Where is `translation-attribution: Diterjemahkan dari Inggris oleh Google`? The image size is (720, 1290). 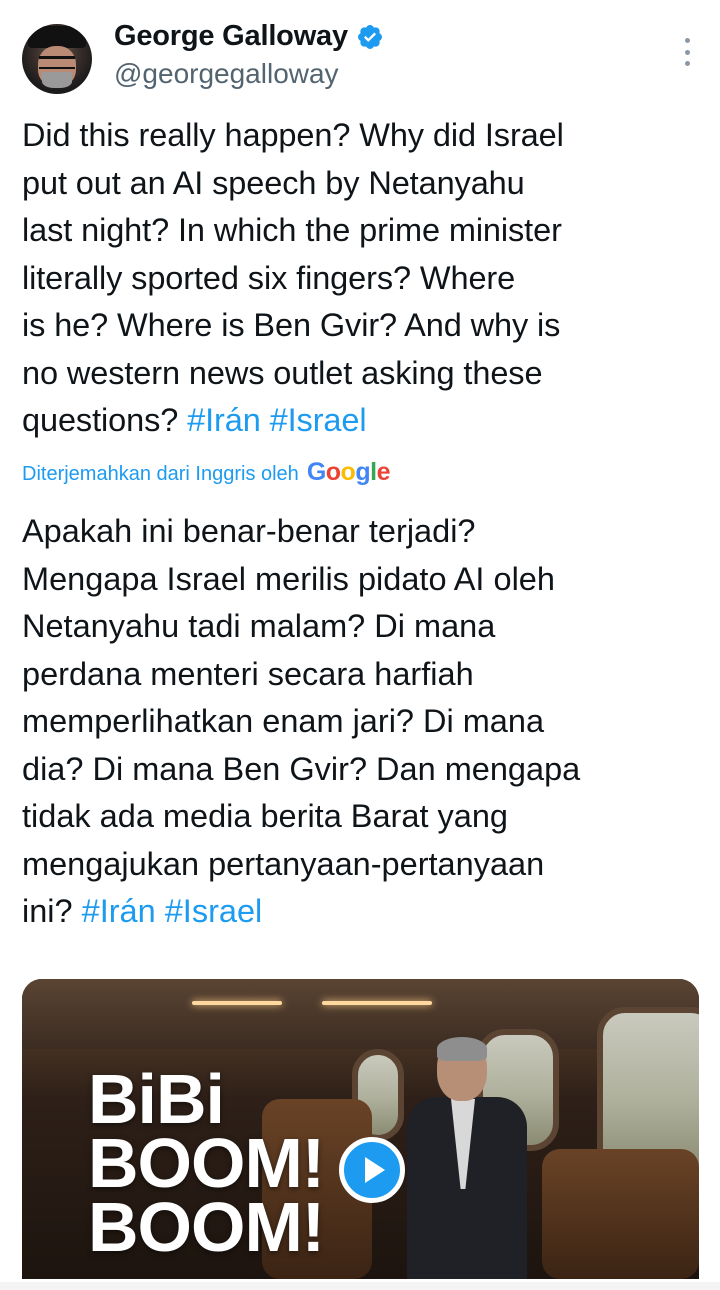
translation-attribution: Diterjemahkan dari Inggris oleh Google is located at coordinates (206, 472).